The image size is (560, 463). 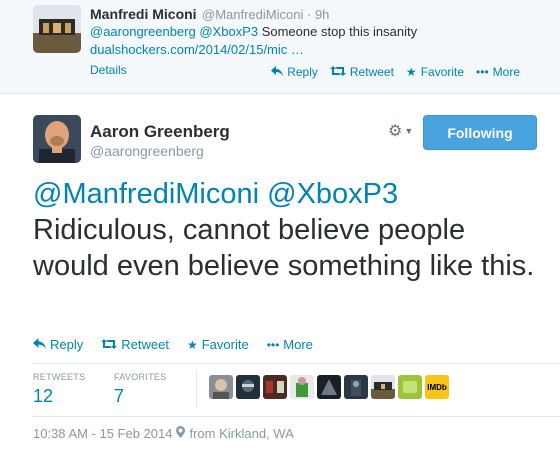 What do you see at coordinates (140, 389) in the screenshot?
I see `favorite-count-stat: FAVORITES 7` at bounding box center [140, 389].